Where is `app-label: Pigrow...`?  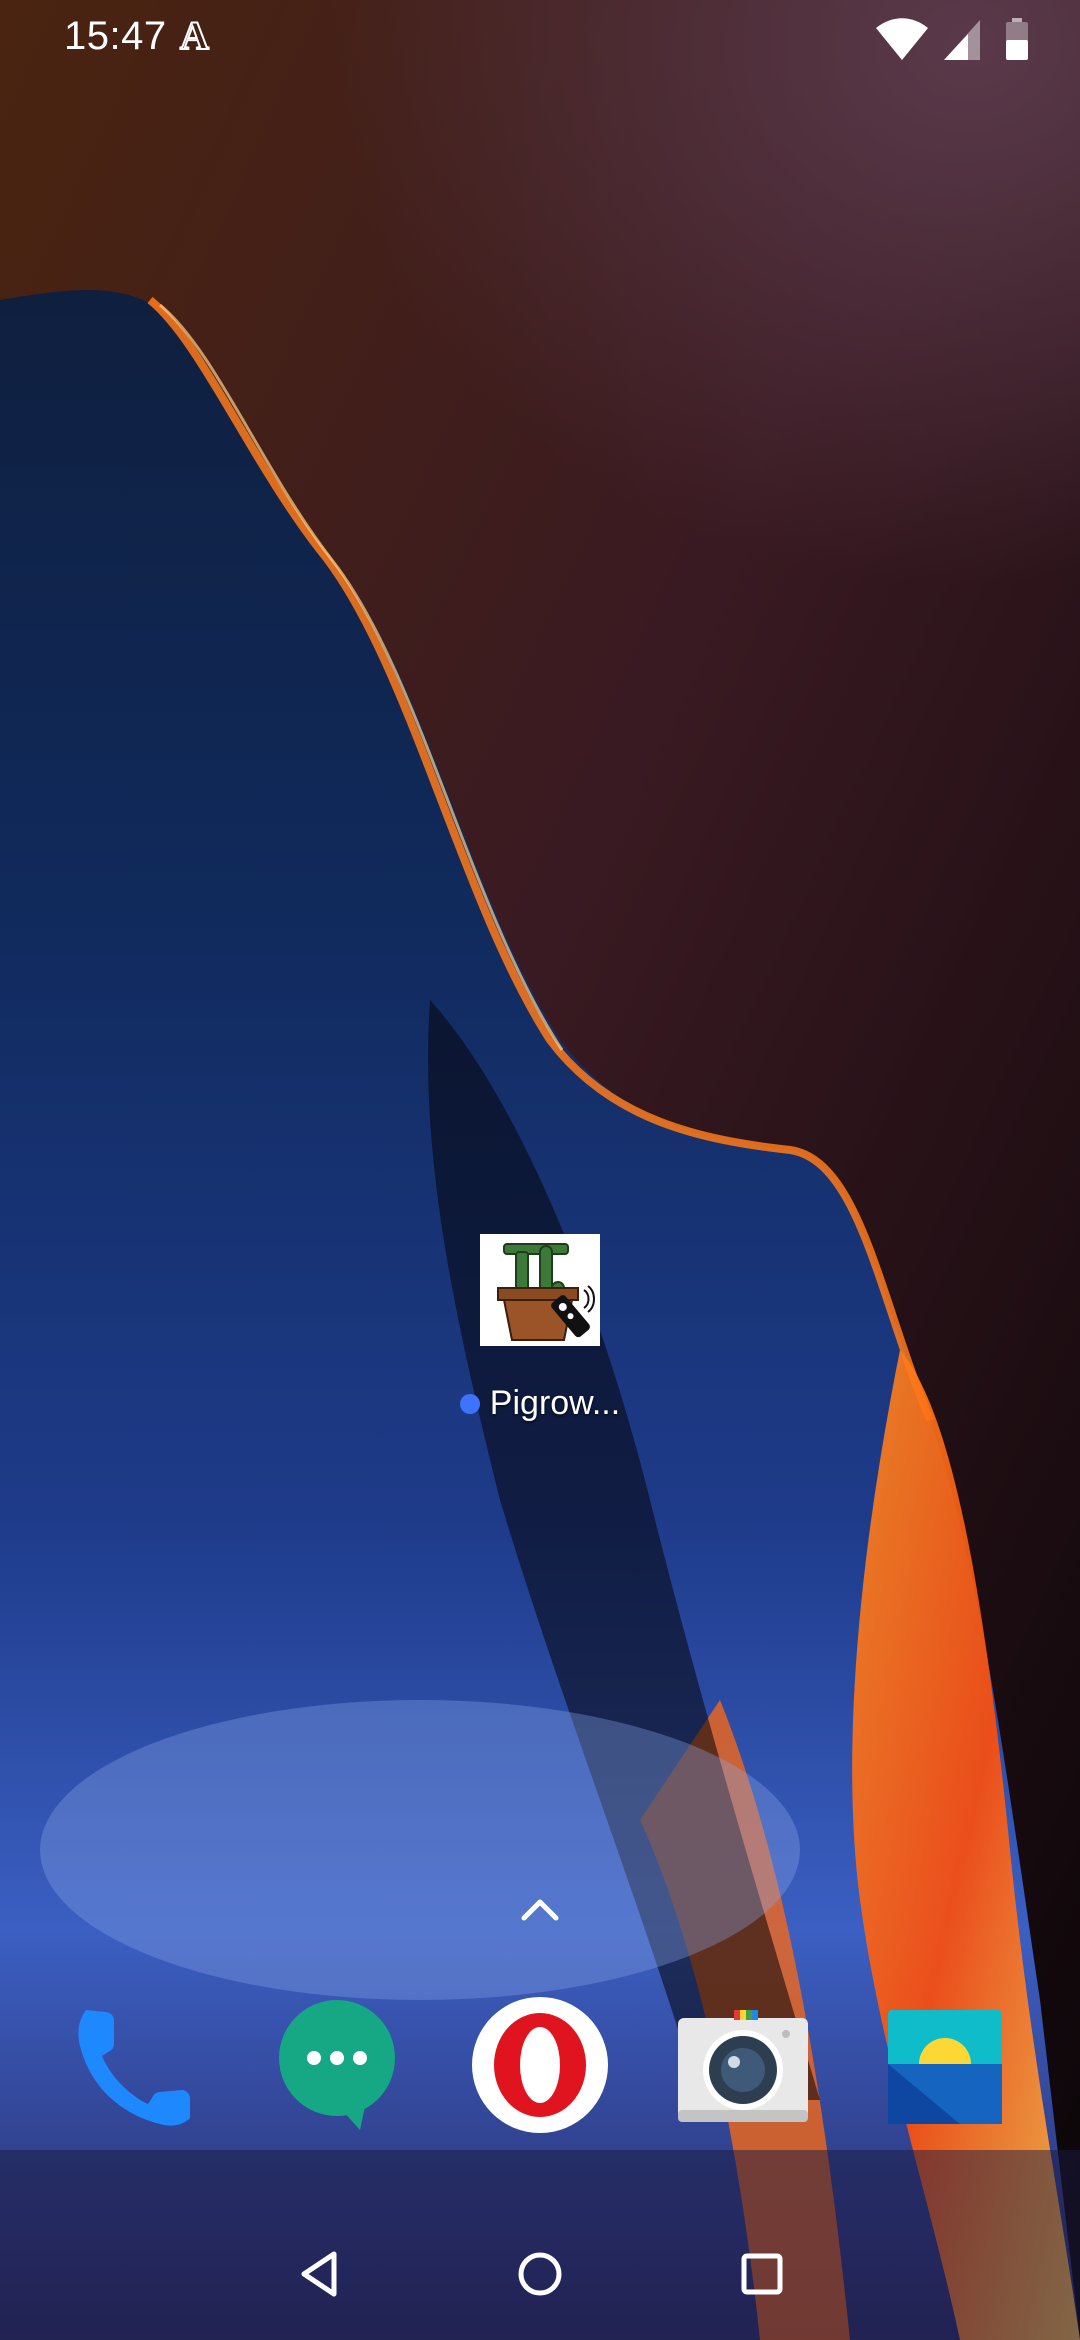 app-label: Pigrow... is located at coordinates (555, 1403).